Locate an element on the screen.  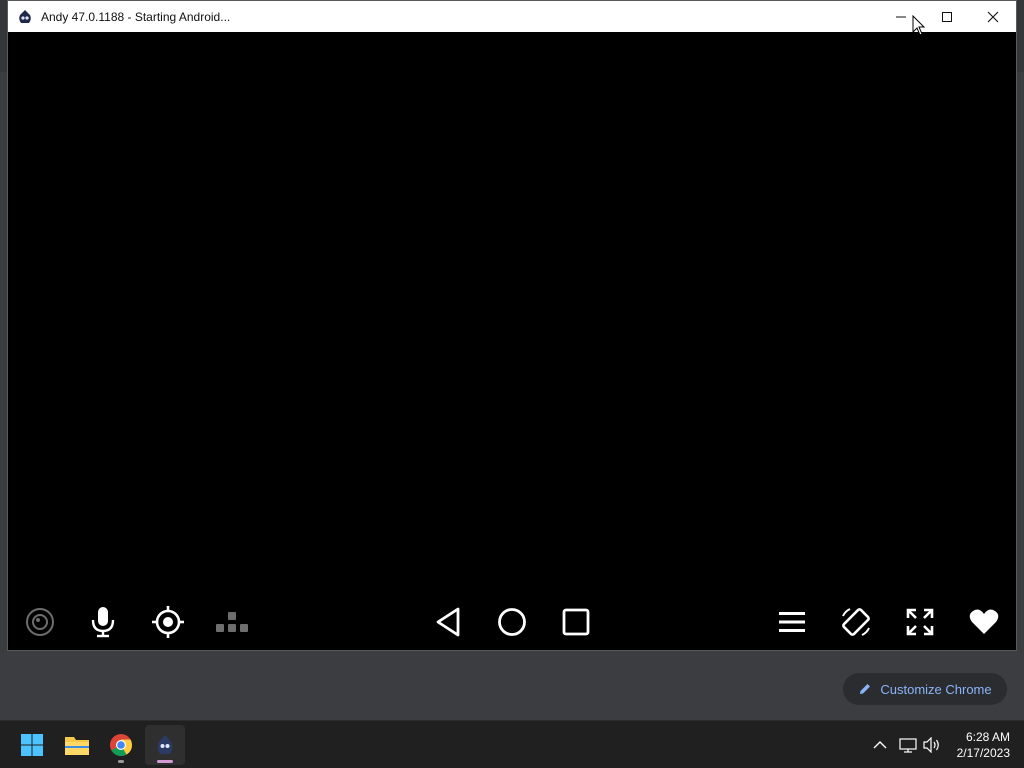
emulator-navbar is located at coordinates (512, 623).